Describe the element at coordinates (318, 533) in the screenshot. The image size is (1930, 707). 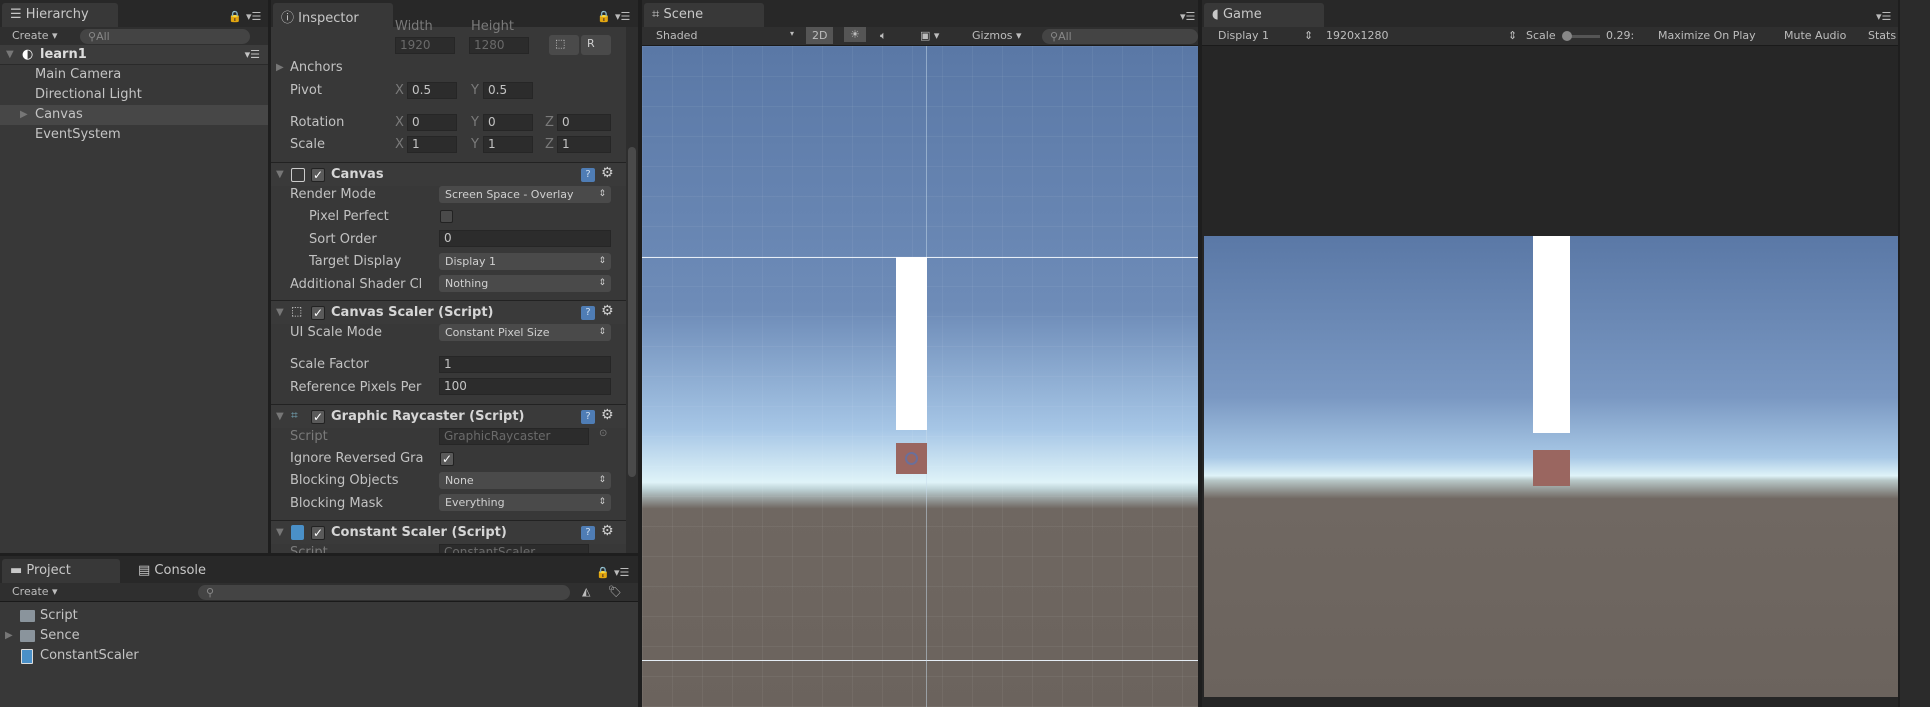
I see `constant-scaler-enabled-checkbox: ✓` at that location.